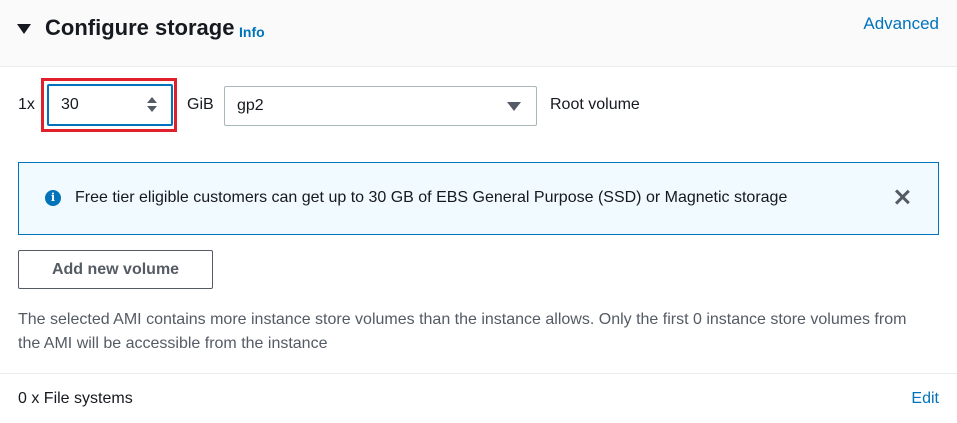 The width and height of the screenshot is (957, 423). What do you see at coordinates (153, 105) in the screenshot?
I see `stepper-icon` at bounding box center [153, 105].